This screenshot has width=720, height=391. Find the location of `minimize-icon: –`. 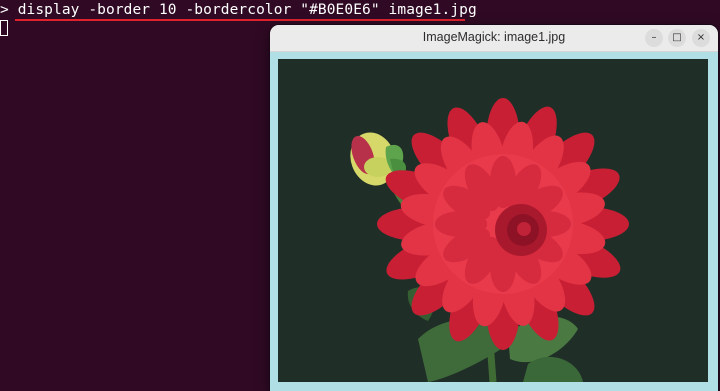

minimize-icon: – is located at coordinates (654, 37).